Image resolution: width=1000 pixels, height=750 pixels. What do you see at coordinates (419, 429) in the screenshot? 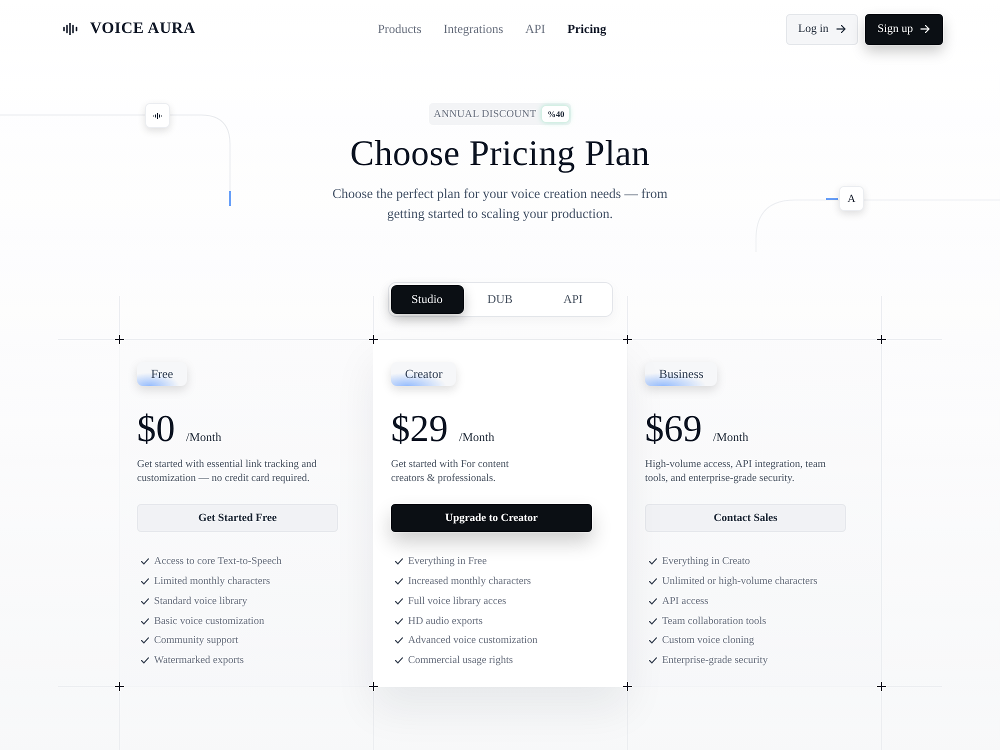
I see `plan-price: $29` at bounding box center [419, 429].